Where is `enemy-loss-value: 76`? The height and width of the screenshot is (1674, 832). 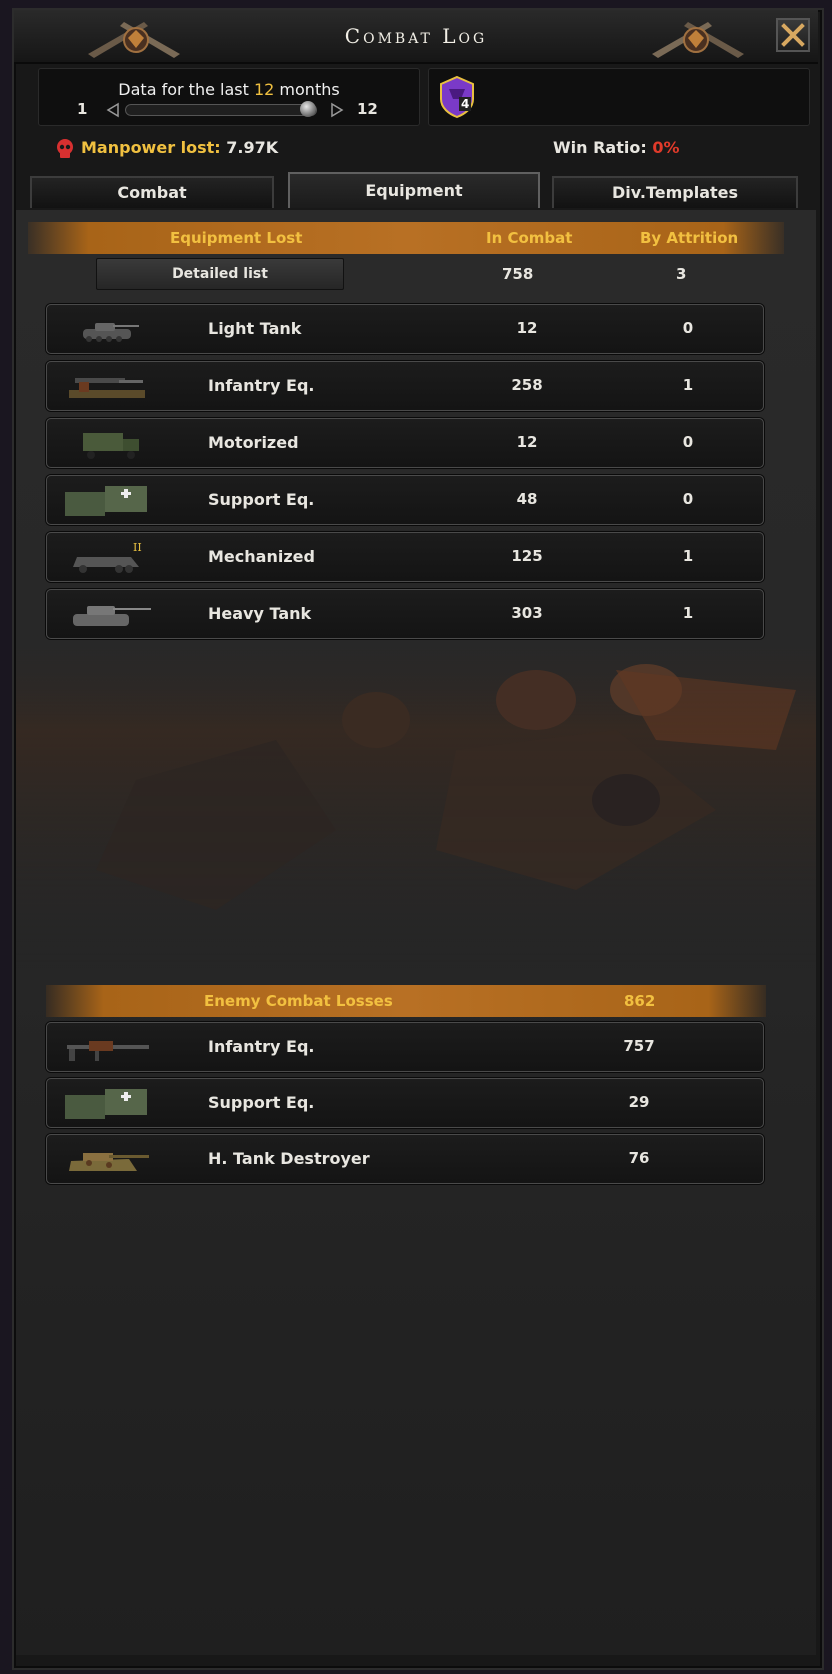 enemy-loss-value: 76 is located at coordinates (639, 1158).